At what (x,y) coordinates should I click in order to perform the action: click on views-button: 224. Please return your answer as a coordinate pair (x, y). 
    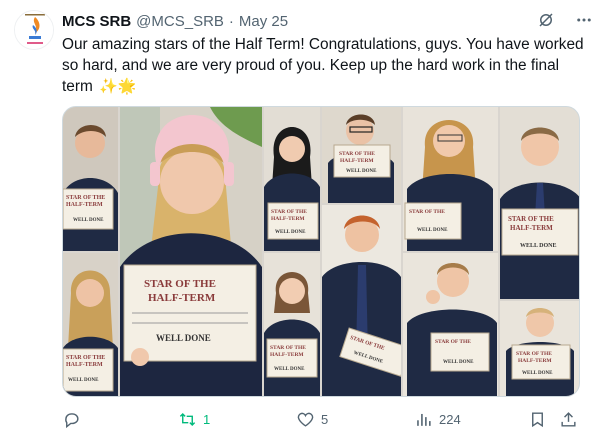
    Looking at the image, I should click on (437, 419).